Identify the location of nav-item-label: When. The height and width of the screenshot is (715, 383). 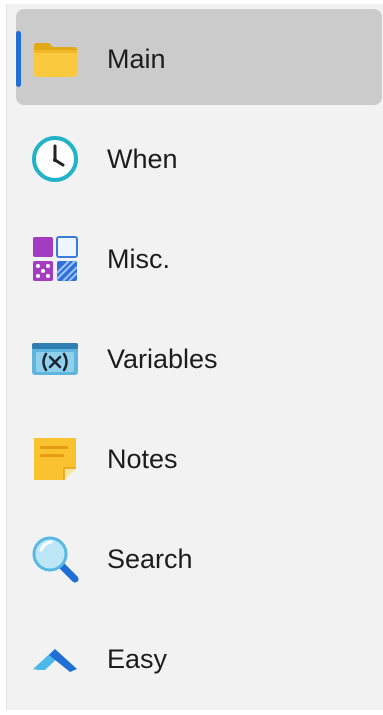
(142, 159).